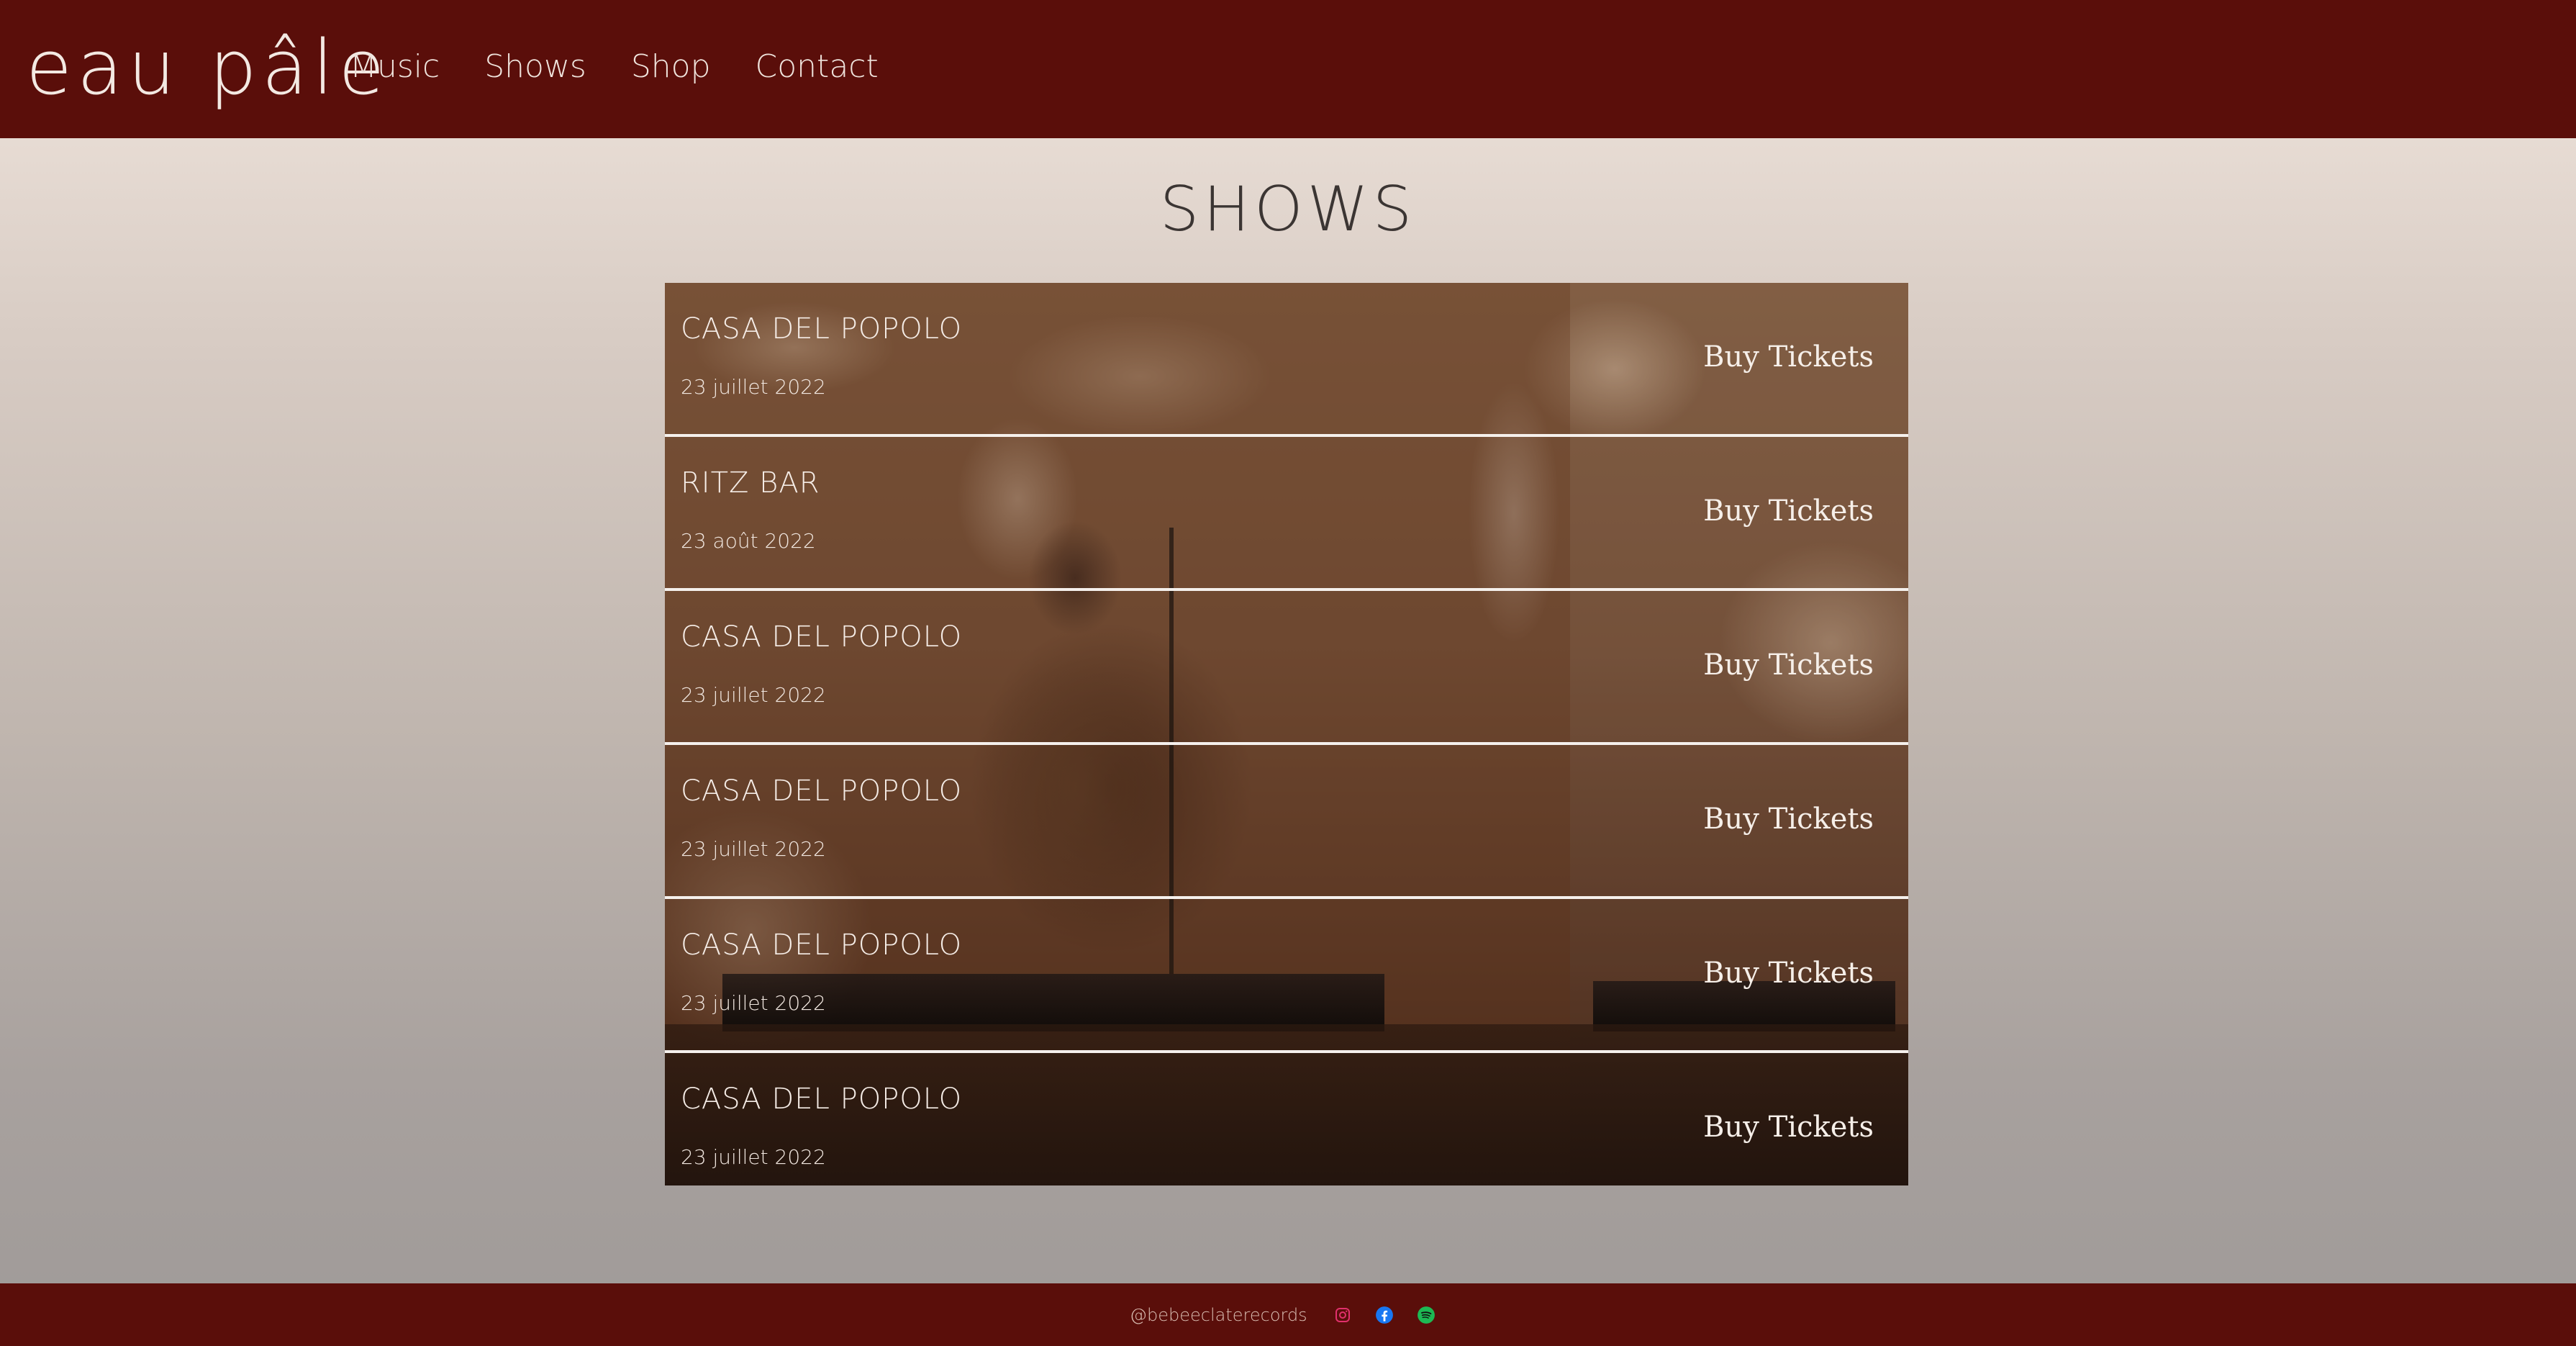  I want to click on nav-item-shows: Shows, so click(535, 67).